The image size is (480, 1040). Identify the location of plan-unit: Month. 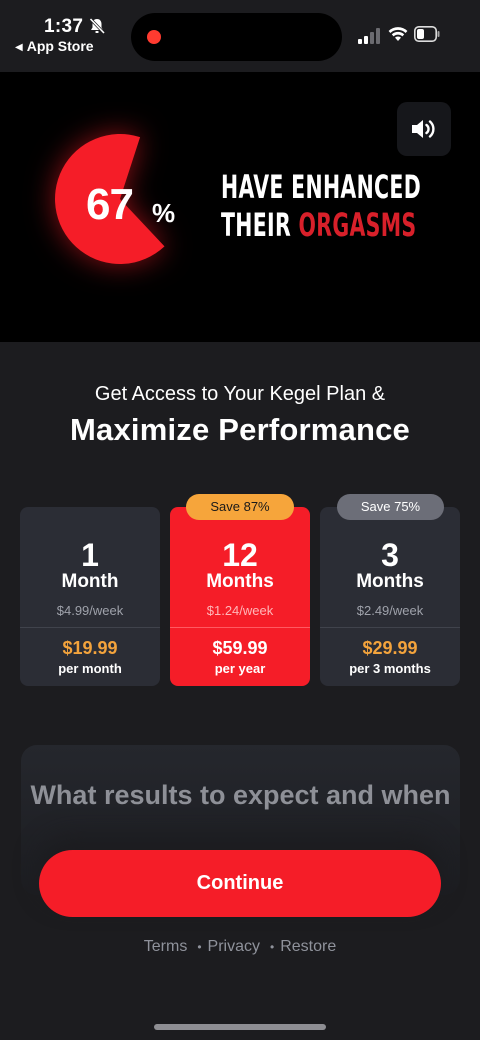
(90, 581).